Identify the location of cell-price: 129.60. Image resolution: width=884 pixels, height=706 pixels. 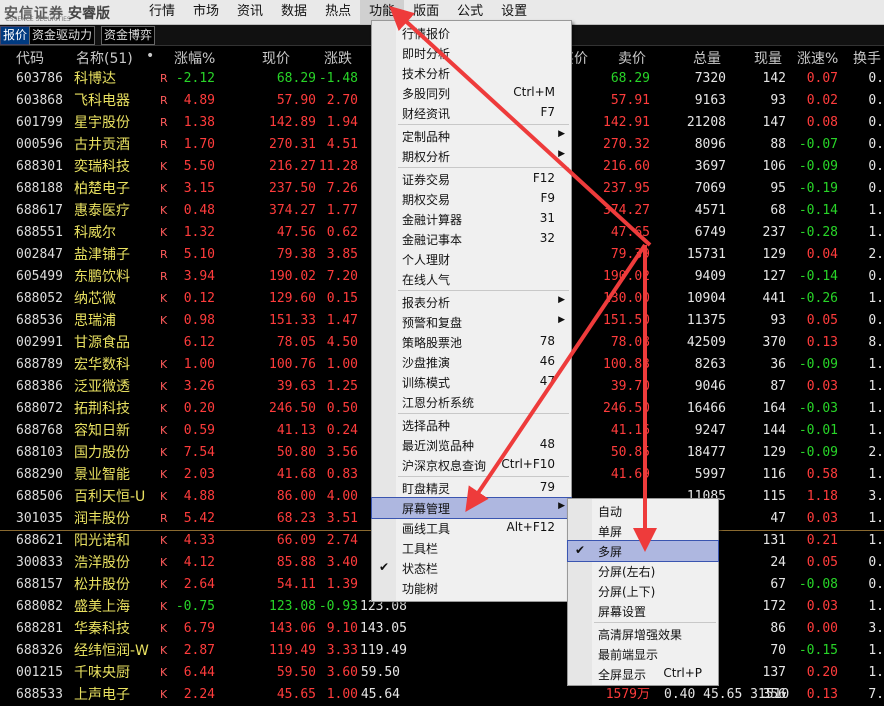
(292, 298).